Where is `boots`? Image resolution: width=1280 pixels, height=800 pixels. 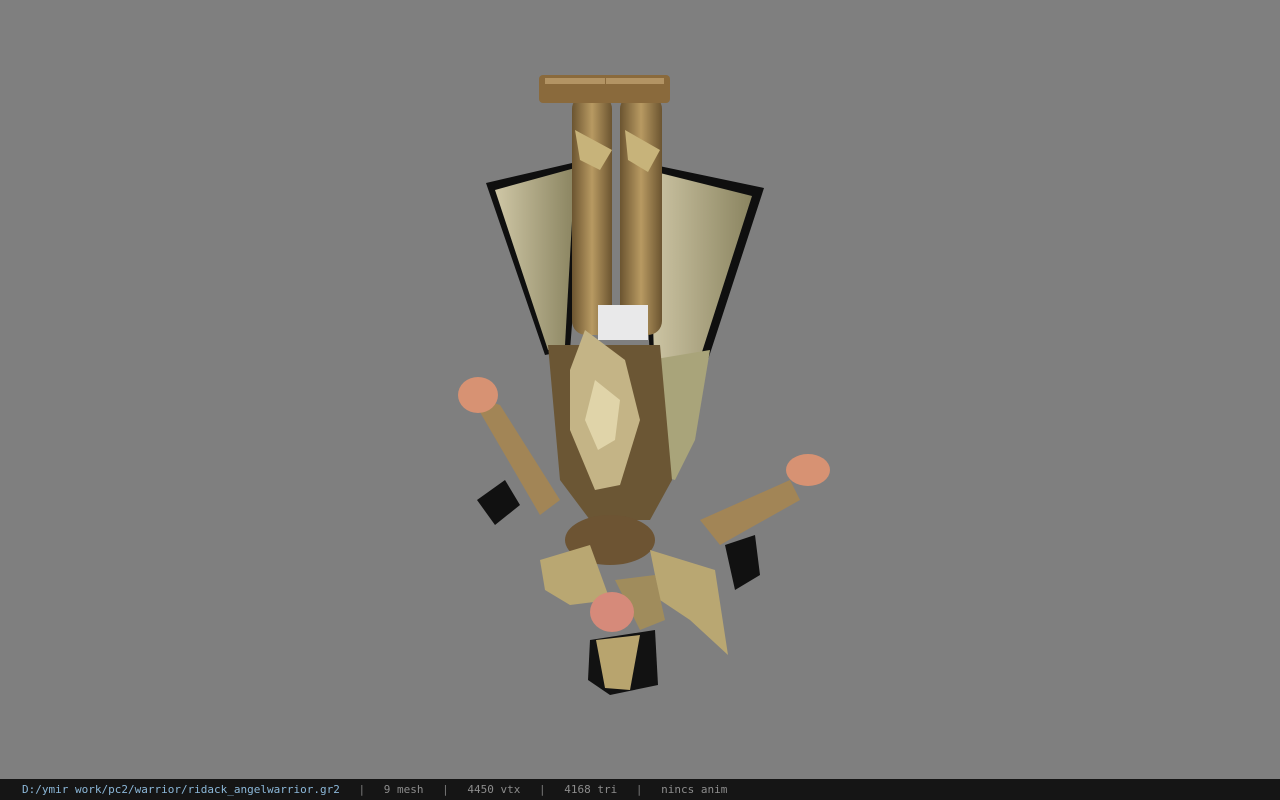
boots is located at coordinates (604, 89).